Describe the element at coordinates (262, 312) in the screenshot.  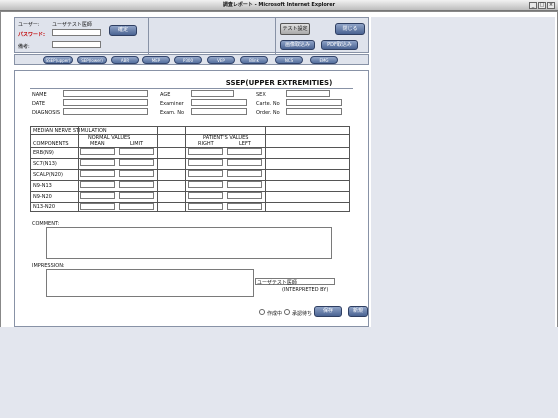
I see `status-in-progress-radio` at that location.